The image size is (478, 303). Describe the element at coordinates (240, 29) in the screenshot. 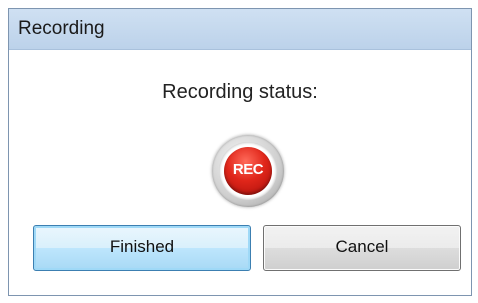

I see `title-bar: Recording` at that location.